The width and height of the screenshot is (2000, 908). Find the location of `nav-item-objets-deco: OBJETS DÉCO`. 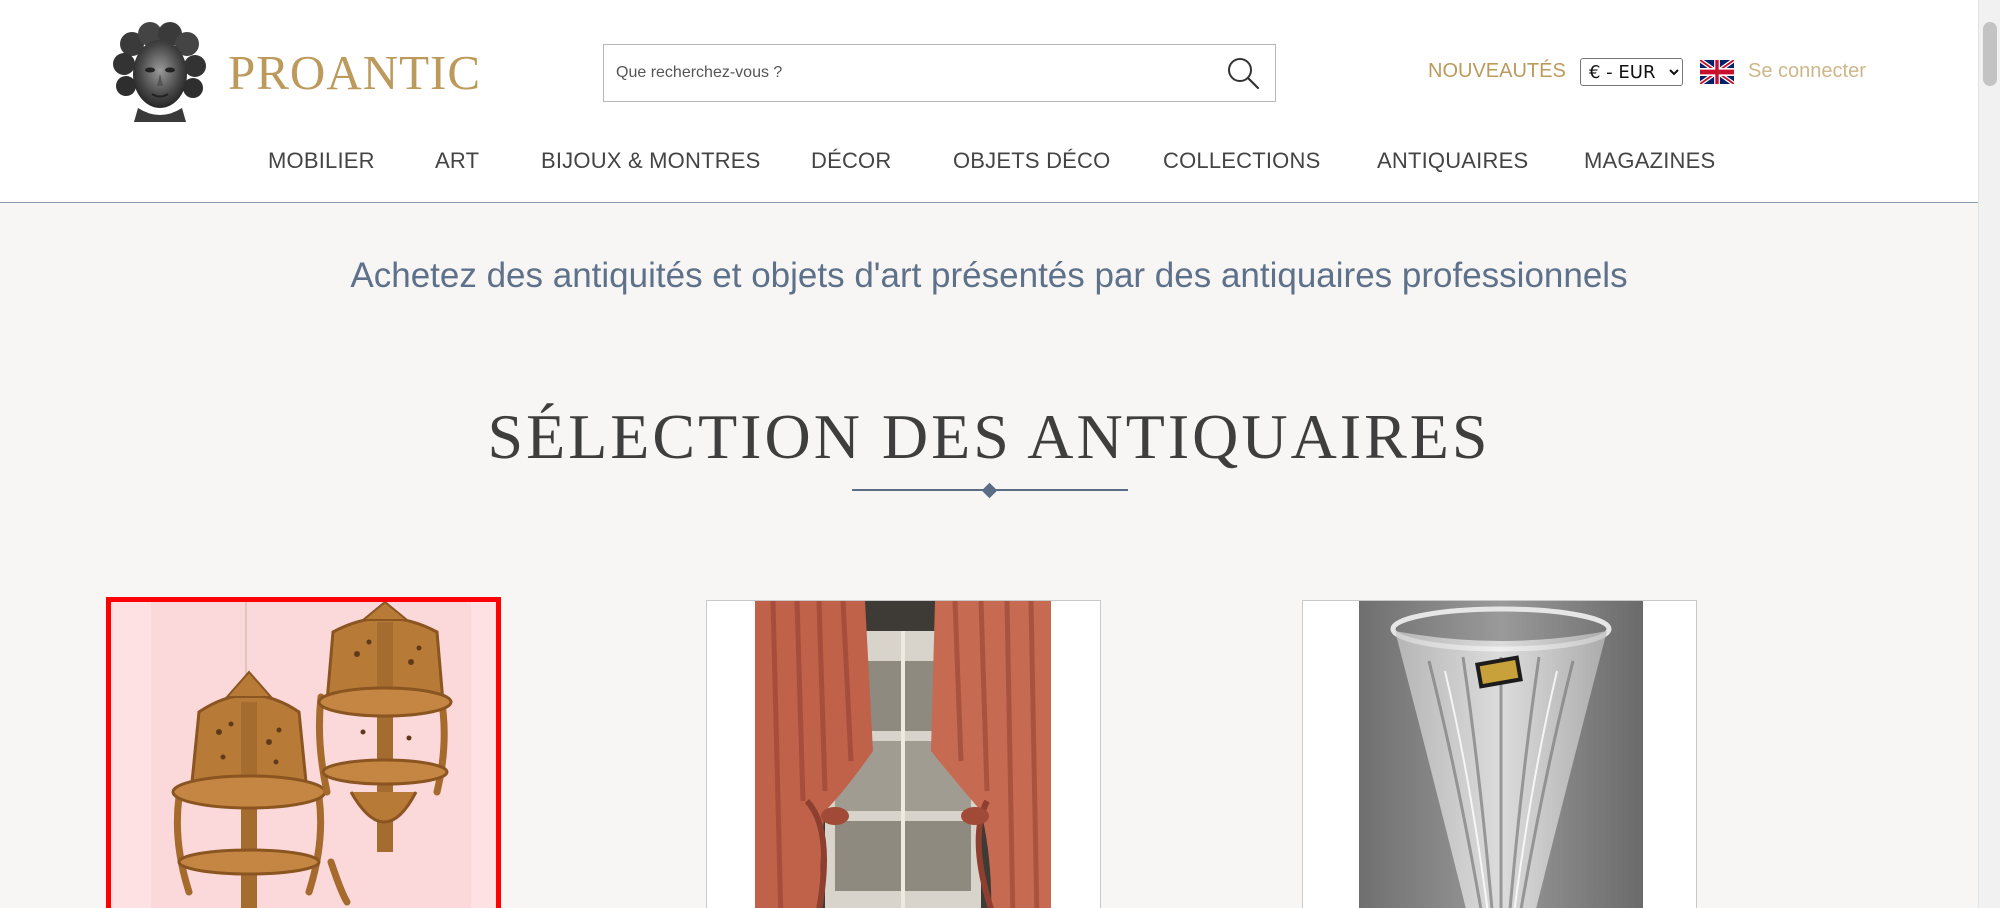

nav-item-objets-deco: OBJETS DÉCO is located at coordinates (1031, 161).